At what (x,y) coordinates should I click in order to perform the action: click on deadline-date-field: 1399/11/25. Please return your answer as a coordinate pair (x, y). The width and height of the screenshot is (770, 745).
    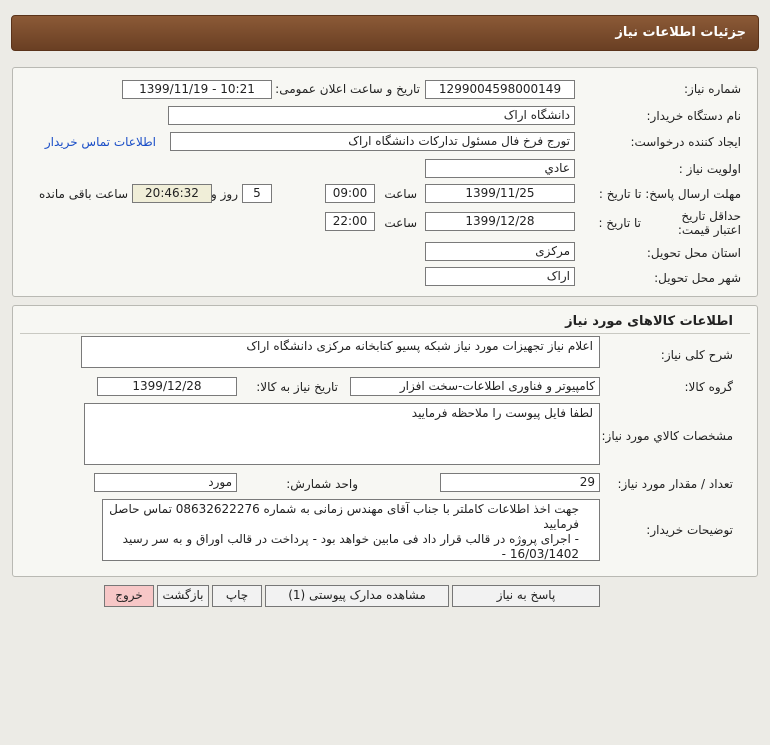
    Looking at the image, I should click on (500, 193).